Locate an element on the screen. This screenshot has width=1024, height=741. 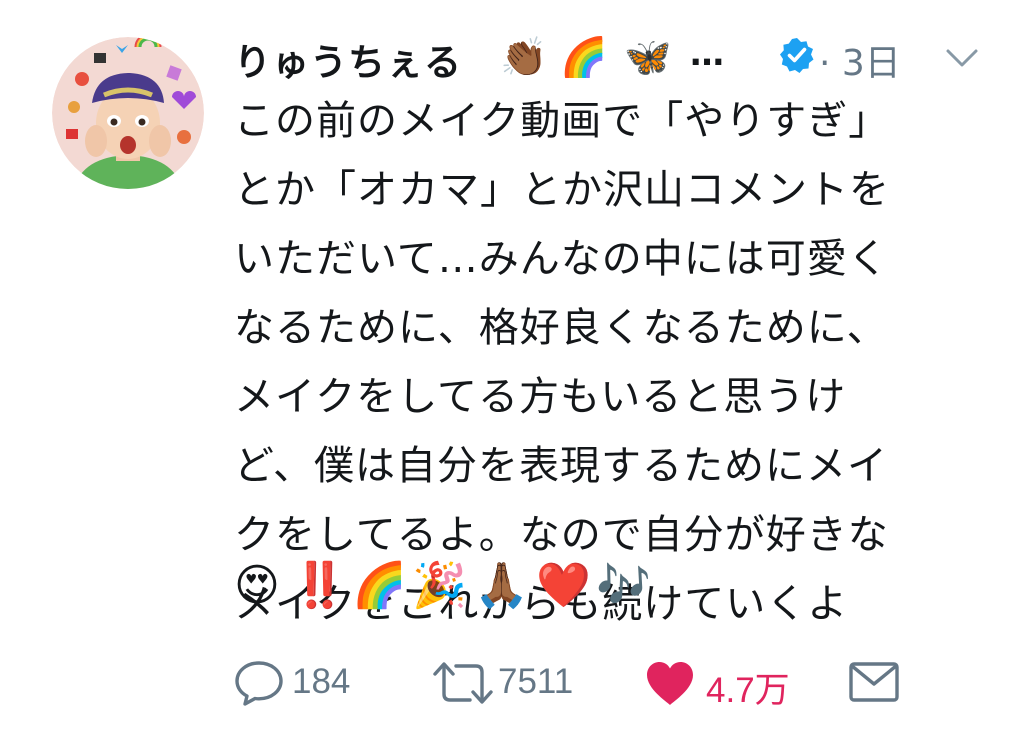
party-popper-emoji: 🎉 is located at coordinates (439, 585).